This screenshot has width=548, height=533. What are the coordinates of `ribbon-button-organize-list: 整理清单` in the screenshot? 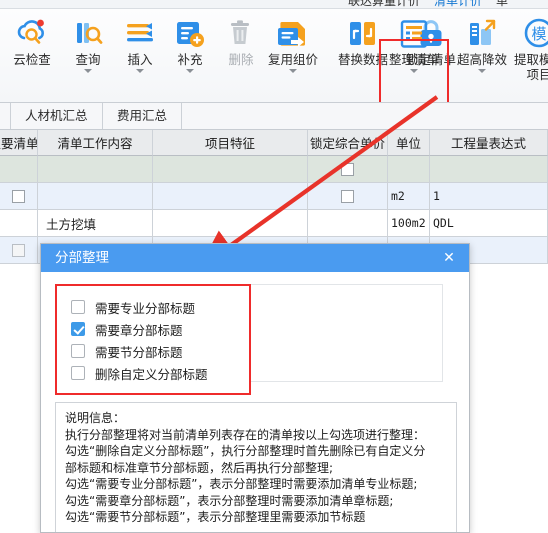 It's located at (414, 56).